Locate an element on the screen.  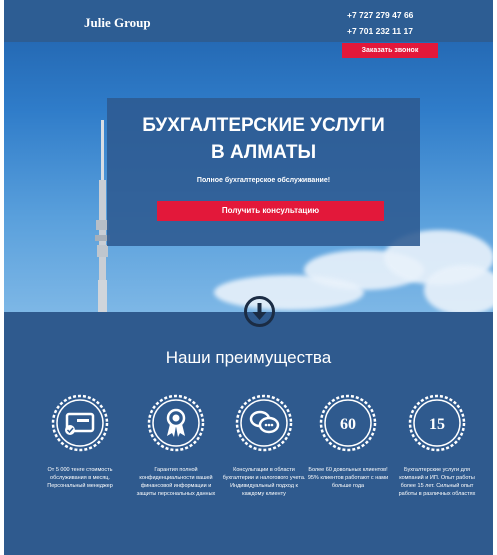
hero-title-line2: В АЛМАТЫ is located at coordinates (263, 152).